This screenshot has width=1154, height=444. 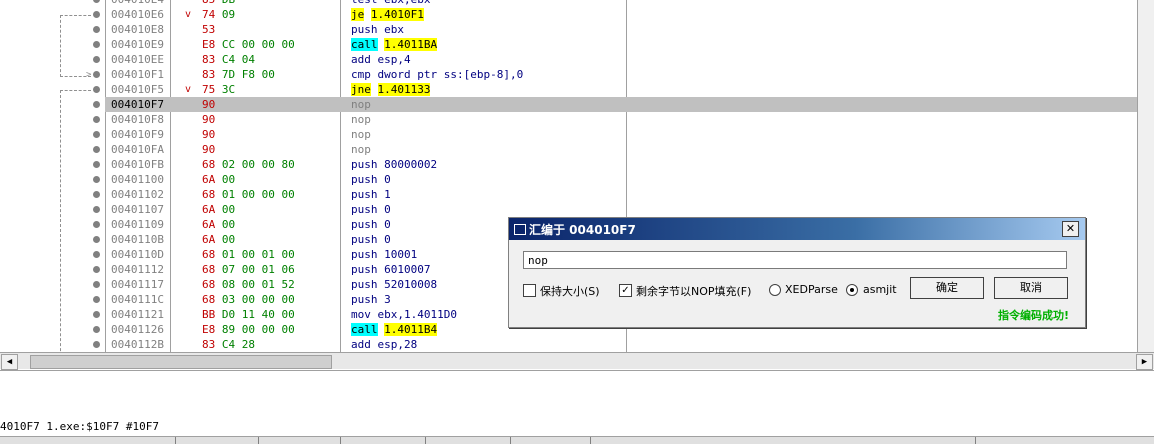 What do you see at coordinates (391, 89) in the screenshot?
I see `disassembly-text: jne 1.401133` at bounding box center [391, 89].